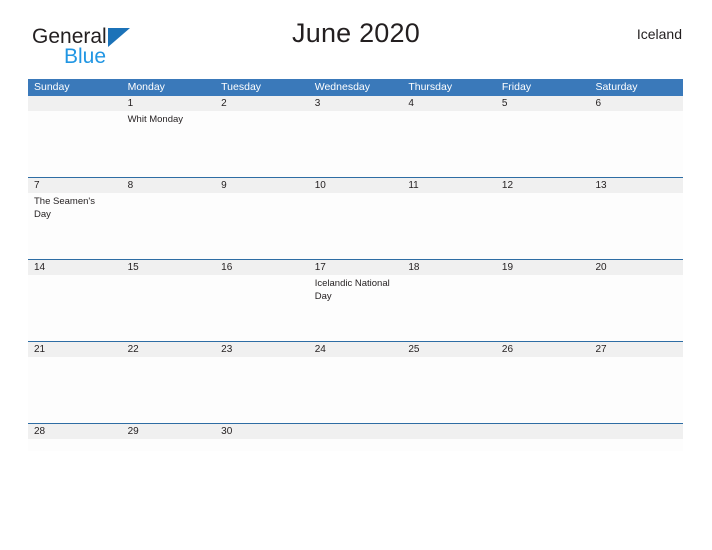 The height and width of the screenshot is (550, 712). Describe the element at coordinates (543, 349) in the screenshot. I see `day-number-26: 26` at that location.